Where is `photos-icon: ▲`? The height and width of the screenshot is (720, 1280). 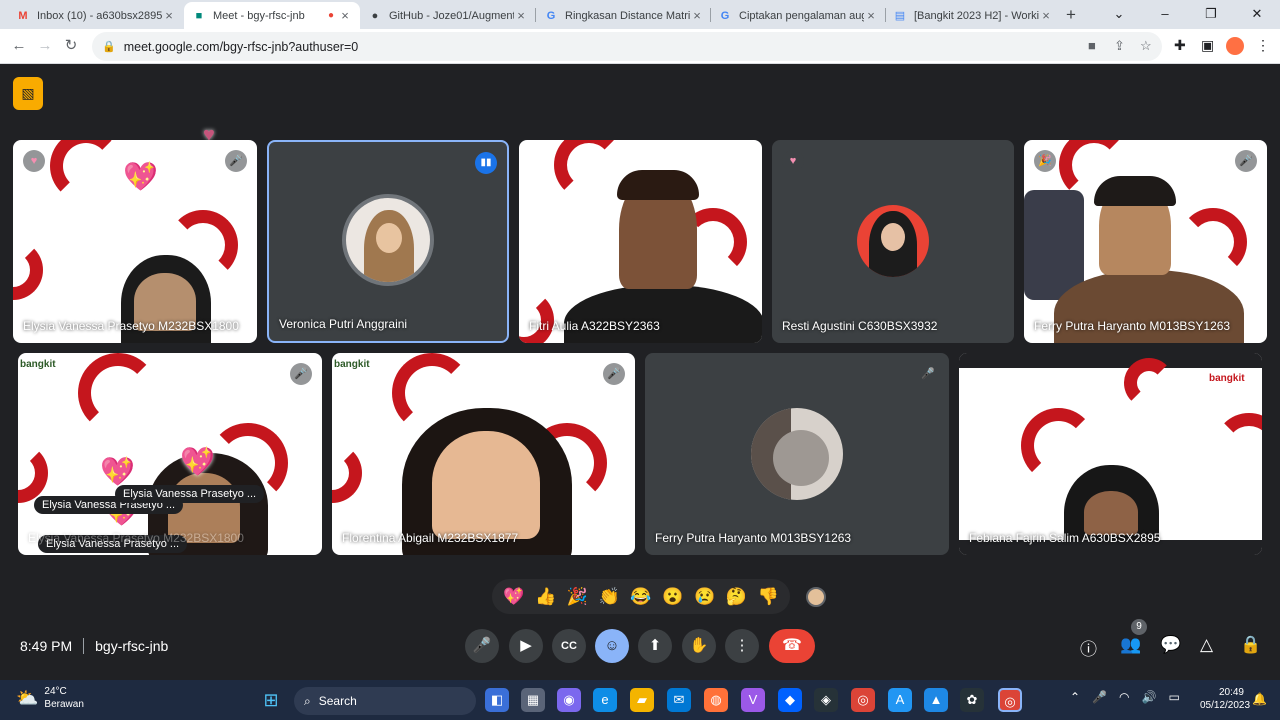
photos-icon: ▲ is located at coordinates (936, 700).